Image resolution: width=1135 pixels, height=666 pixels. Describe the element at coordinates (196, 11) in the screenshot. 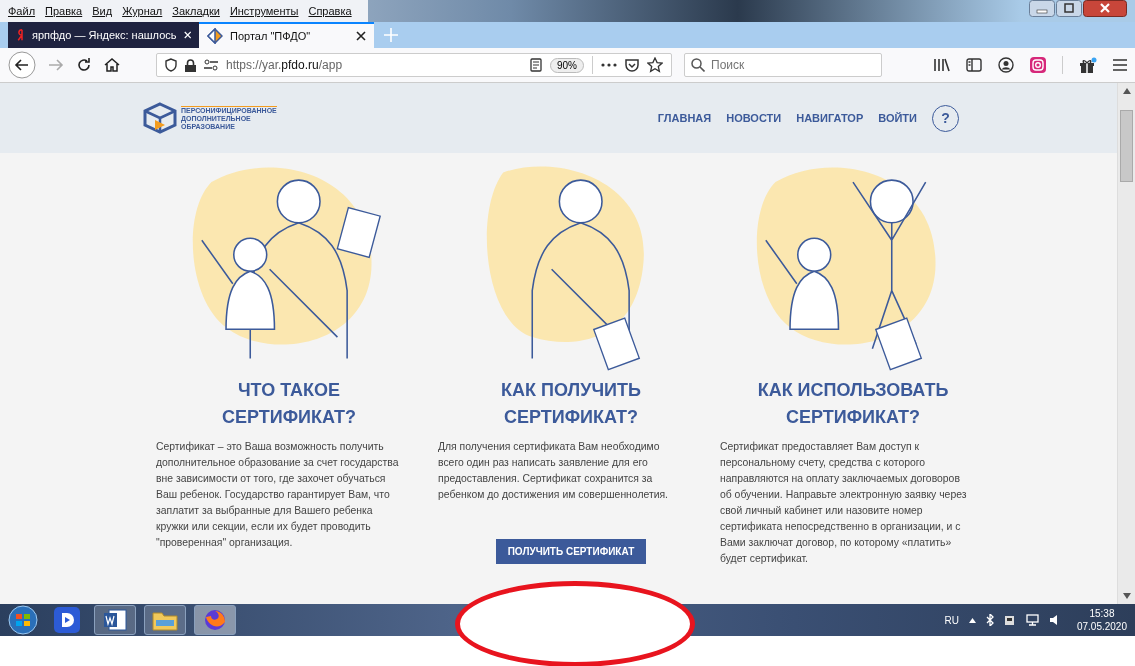

I see `menu-item: Закладки` at that location.